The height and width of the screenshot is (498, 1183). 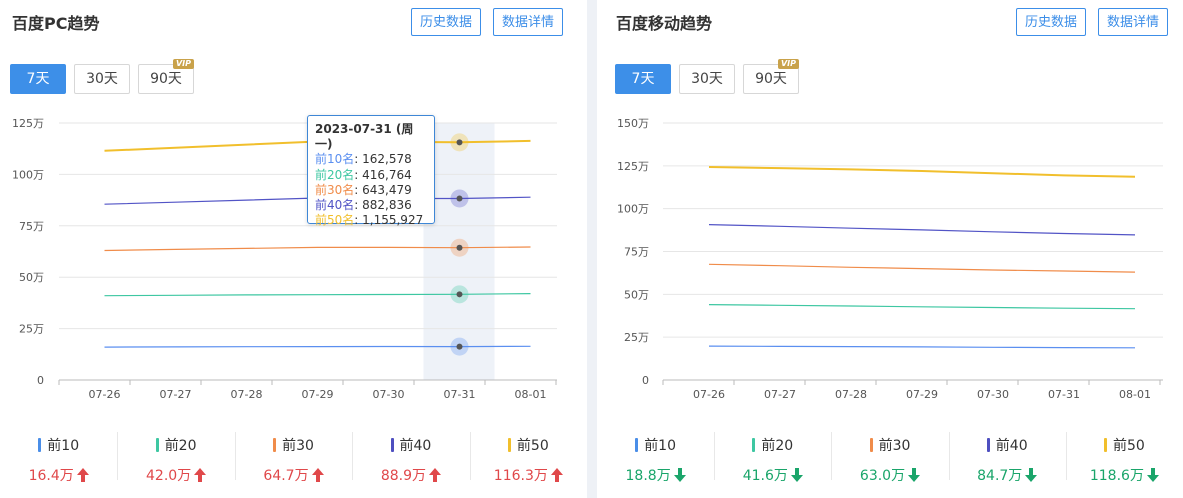 I want to click on mobile-stat-value-text: 63.0万, so click(x=882, y=476).